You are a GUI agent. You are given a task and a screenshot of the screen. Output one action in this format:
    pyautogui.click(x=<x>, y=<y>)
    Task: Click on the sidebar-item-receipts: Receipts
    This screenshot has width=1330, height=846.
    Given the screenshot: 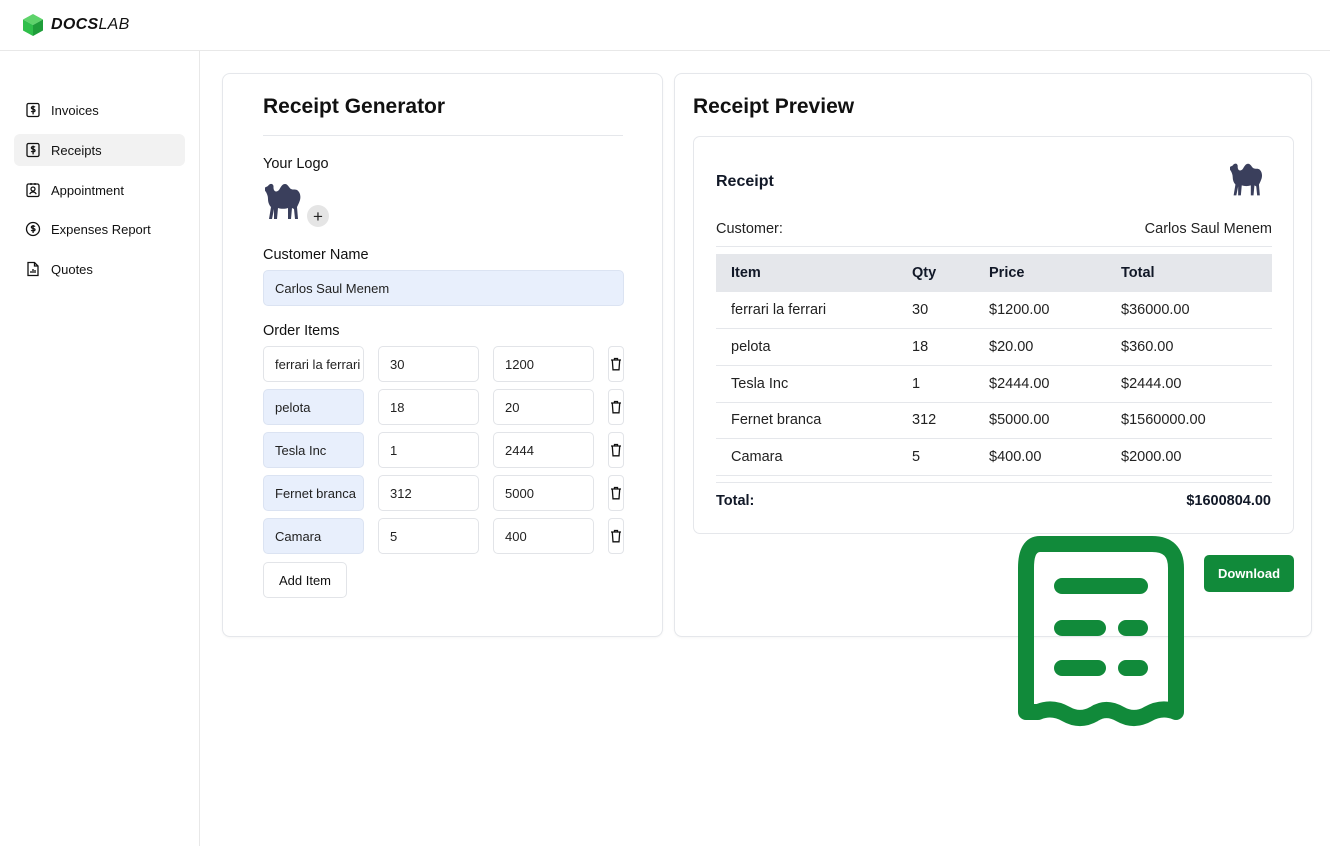 What is the action you would take?
    pyautogui.click(x=99, y=150)
    